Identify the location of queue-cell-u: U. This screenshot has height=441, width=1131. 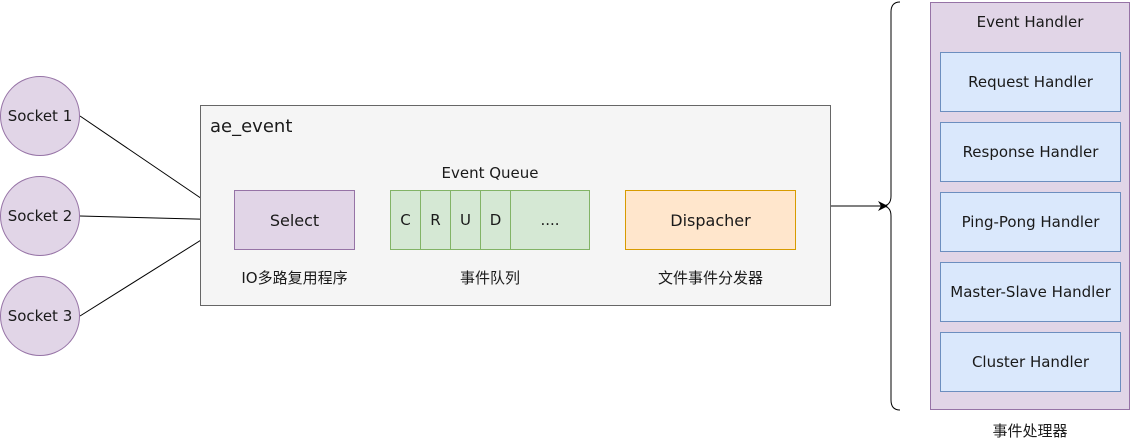
(465, 220).